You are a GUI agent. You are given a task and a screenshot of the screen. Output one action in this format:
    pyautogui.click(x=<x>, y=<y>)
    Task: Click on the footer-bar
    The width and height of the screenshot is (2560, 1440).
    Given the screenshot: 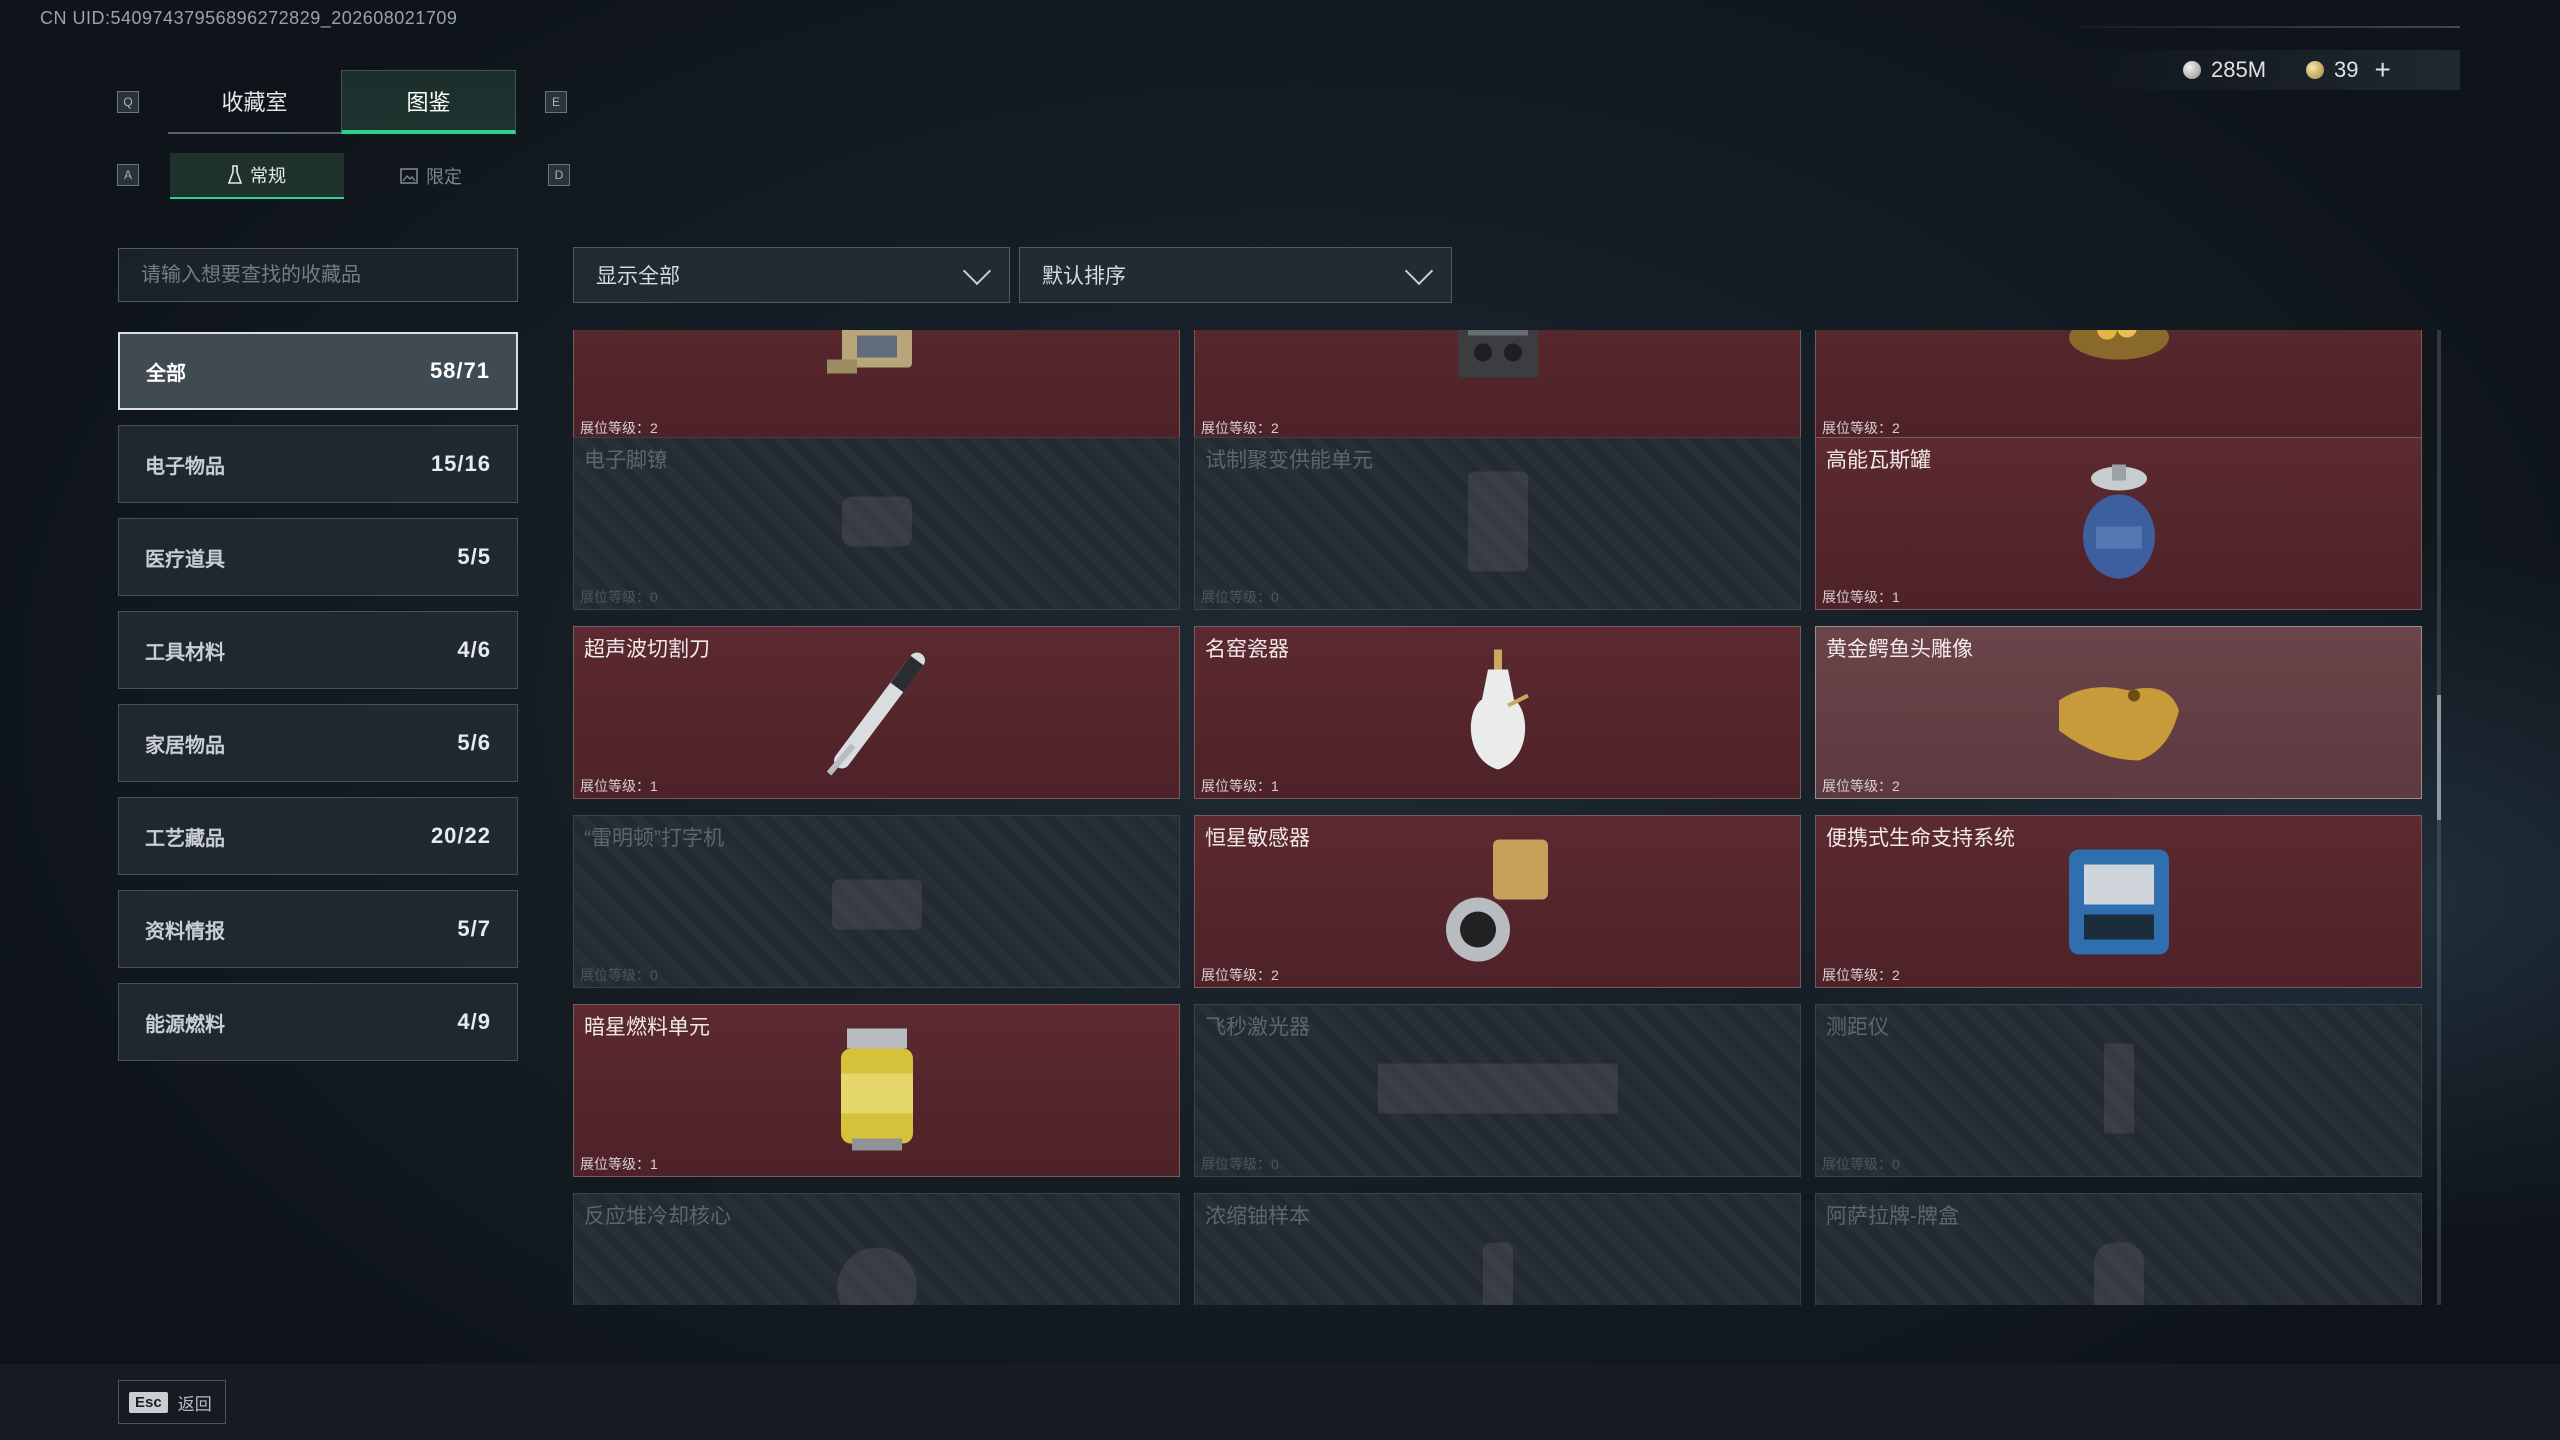 What is the action you would take?
    pyautogui.click(x=1280, y=1402)
    